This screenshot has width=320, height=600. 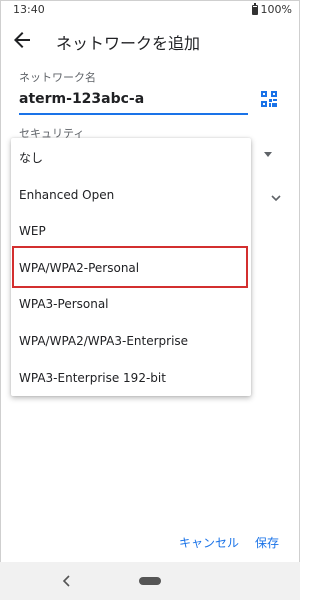 What do you see at coordinates (131, 195) in the screenshot?
I see `security-option-enhanced-open: Enhanced Open` at bounding box center [131, 195].